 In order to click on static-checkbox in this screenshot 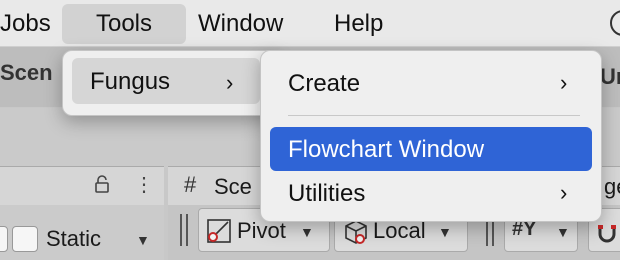, I will do `click(25, 239)`.